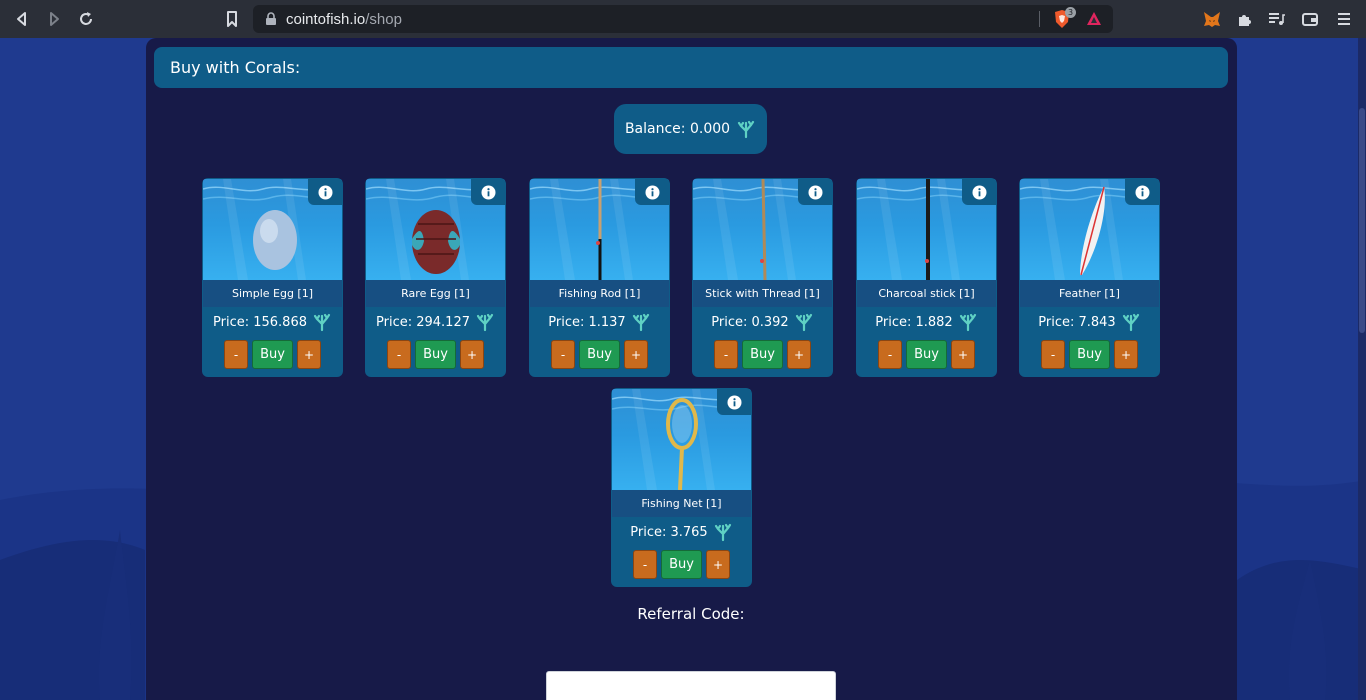  I want to click on menu-icon, so click(1344, 19).